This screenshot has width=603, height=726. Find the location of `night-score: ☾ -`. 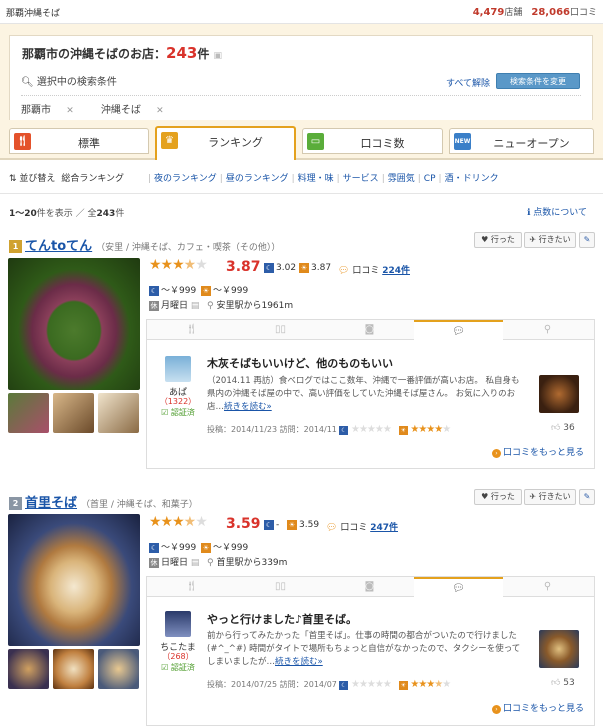

night-score: ☾ - is located at coordinates (272, 525).